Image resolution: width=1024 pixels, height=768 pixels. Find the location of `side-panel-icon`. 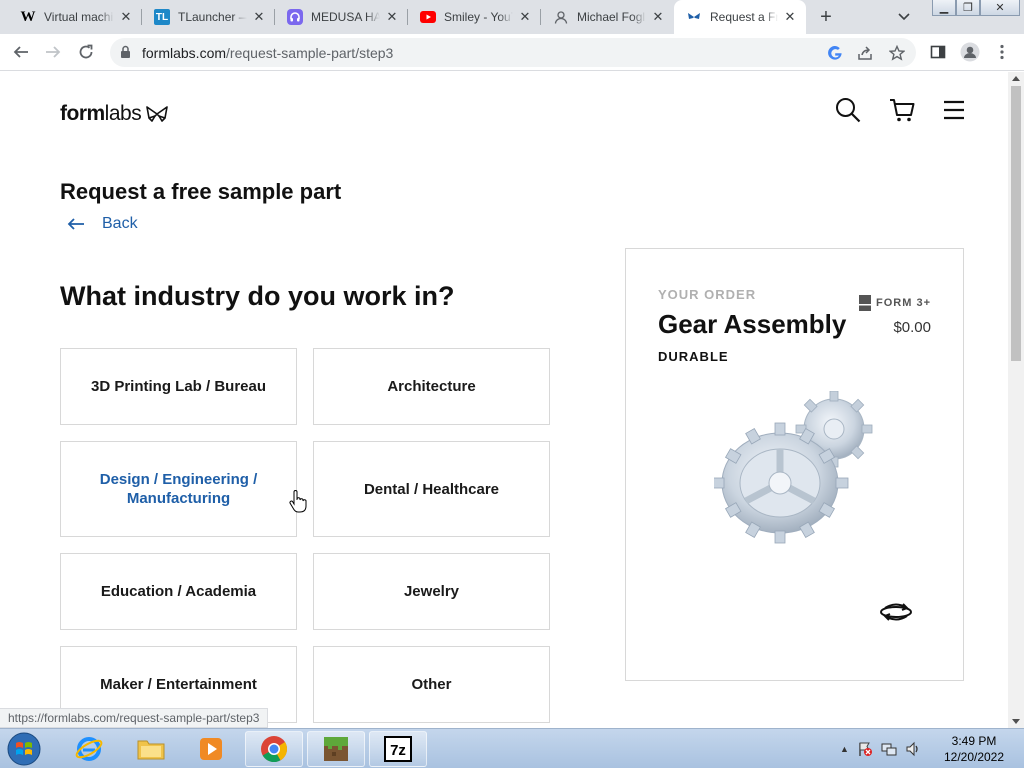

side-panel-icon is located at coordinates (938, 52).